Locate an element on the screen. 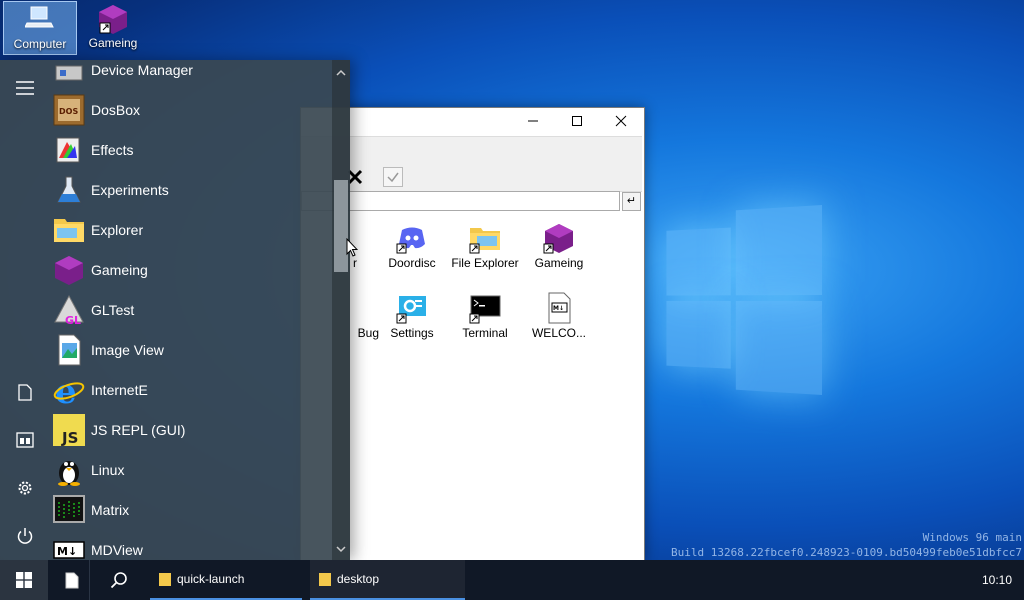  terminal-icon is located at coordinates (485, 309).